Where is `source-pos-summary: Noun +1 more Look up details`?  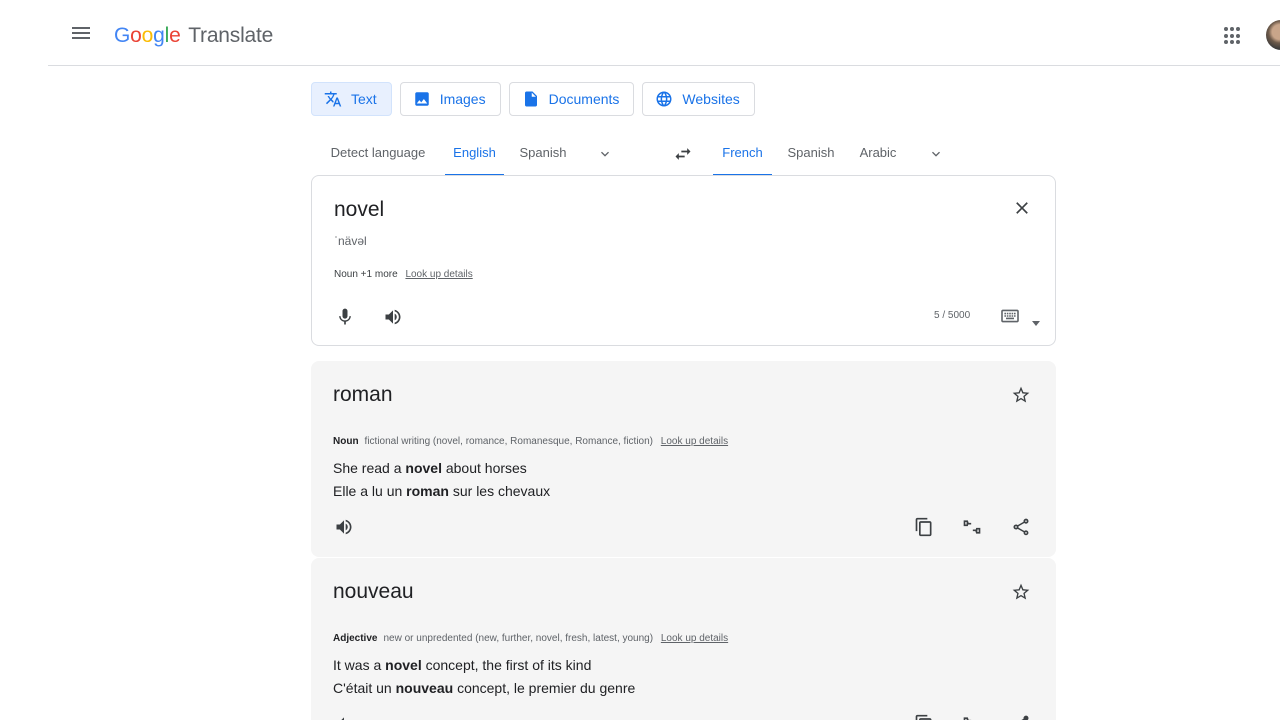
source-pos-summary: Noun +1 more Look up details is located at coordinates (403, 274).